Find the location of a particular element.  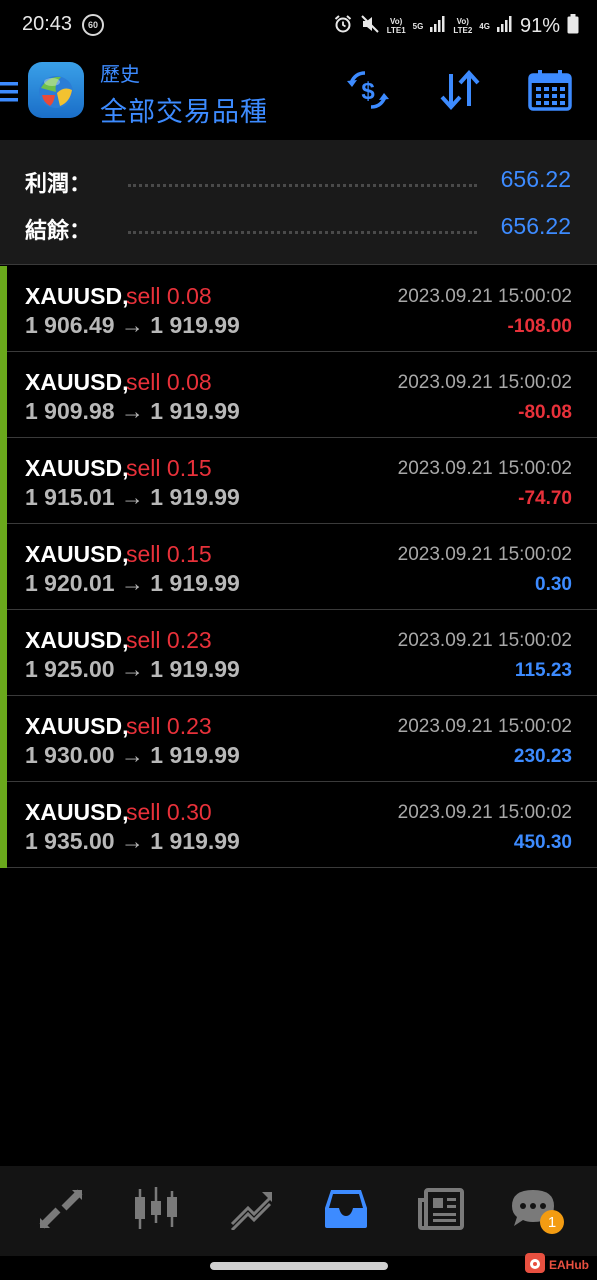

sixty-fps-icon: 60 is located at coordinates (93, 25).